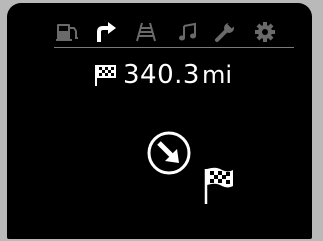 Image resolution: width=323 pixels, height=241 pixels. I want to click on destination-flag-icon, so click(218, 185).